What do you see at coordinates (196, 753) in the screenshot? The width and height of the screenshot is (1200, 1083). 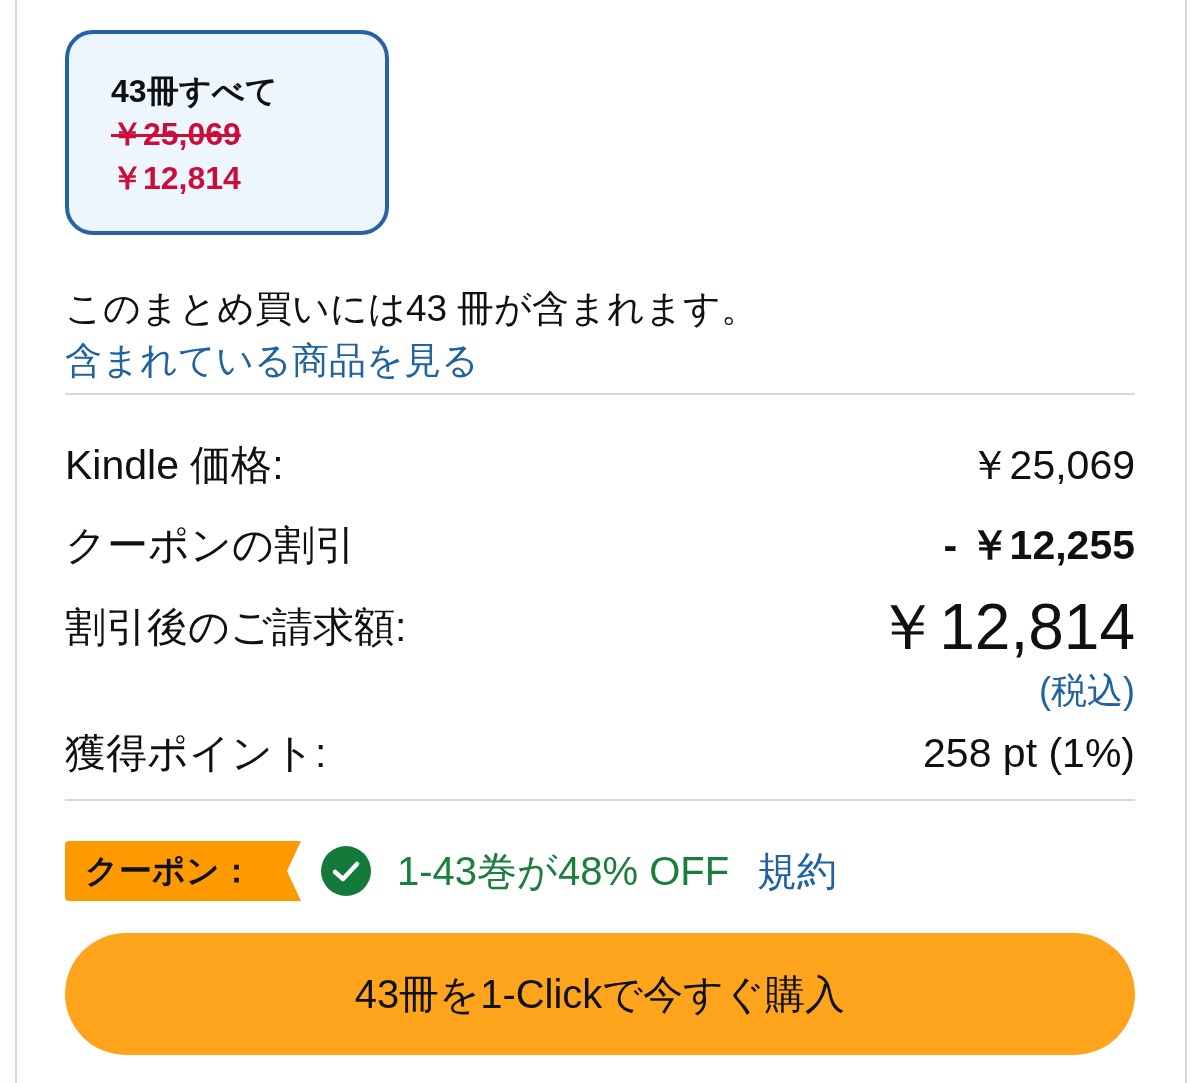 I see `price-label: 獲得ポイント:` at bounding box center [196, 753].